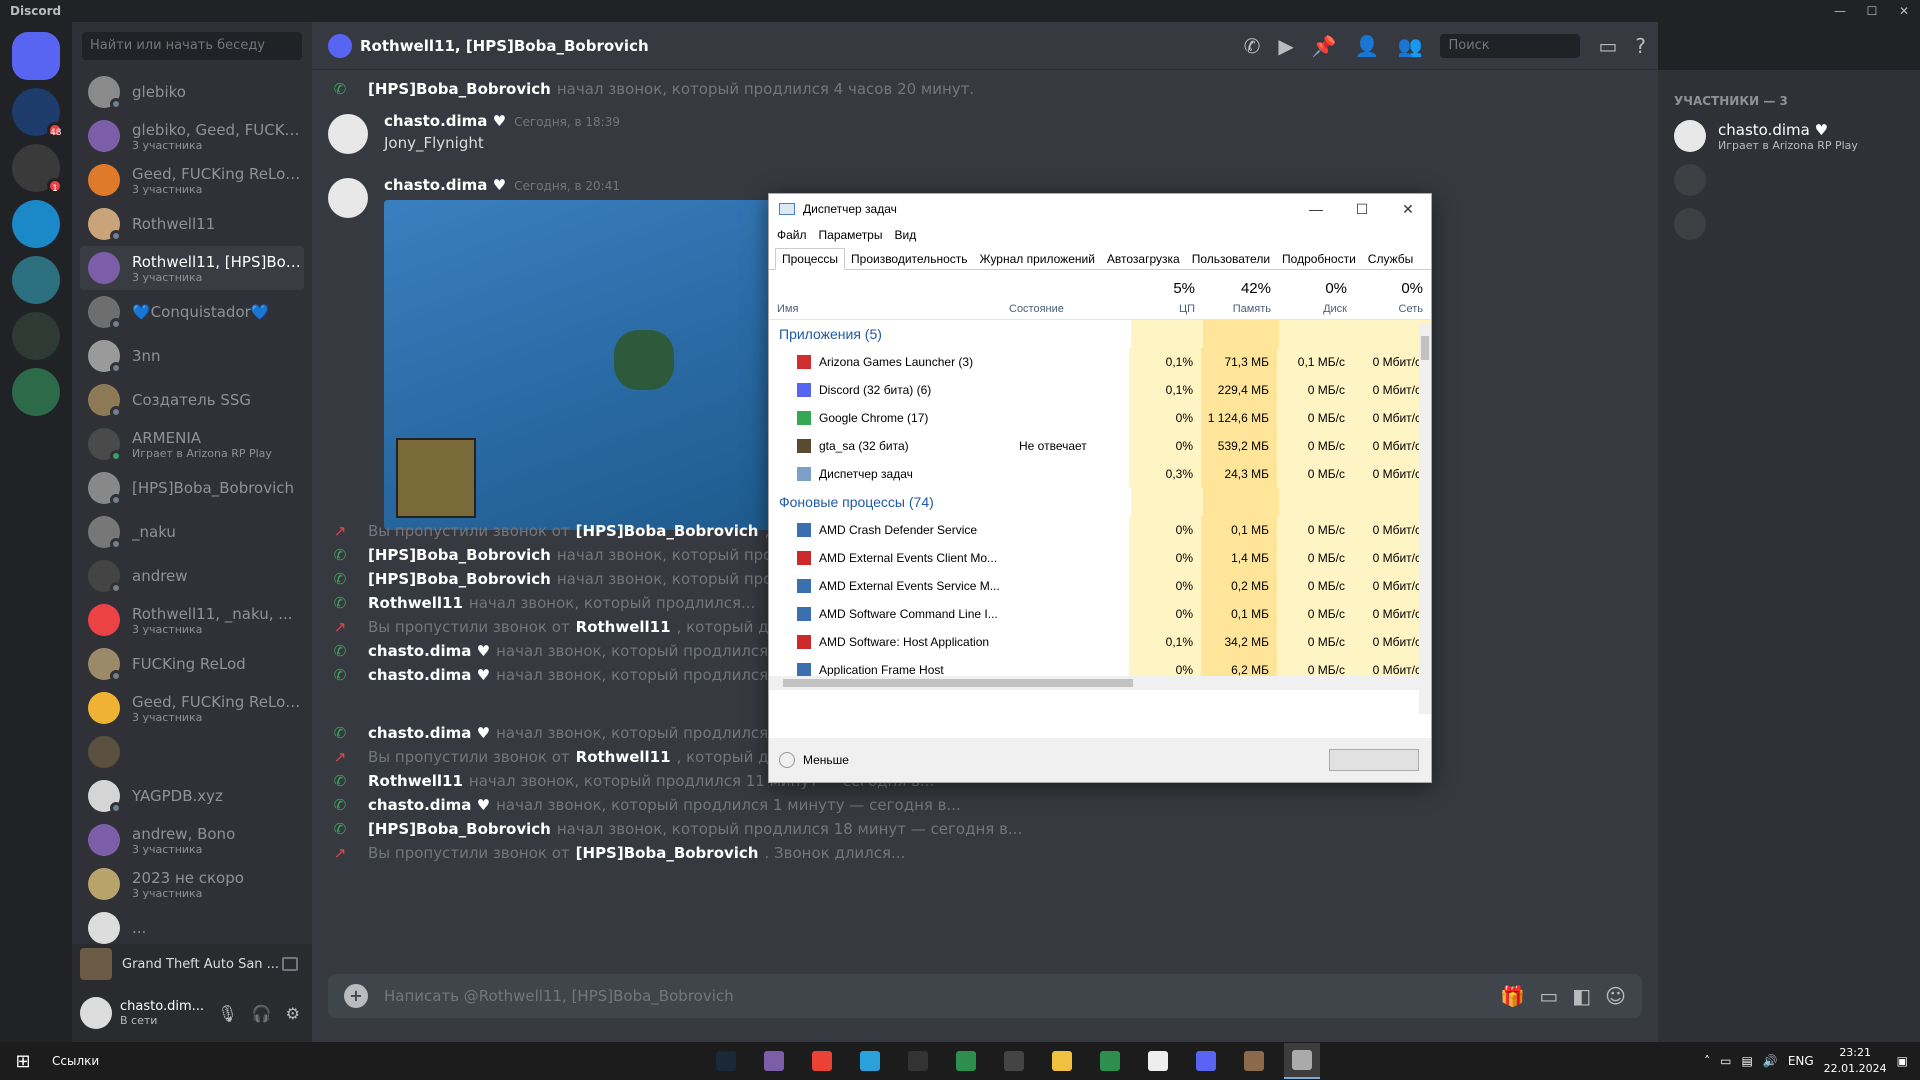 The image size is (1920, 1080). I want to click on windows-start-icon: ⊞, so click(23, 1061).